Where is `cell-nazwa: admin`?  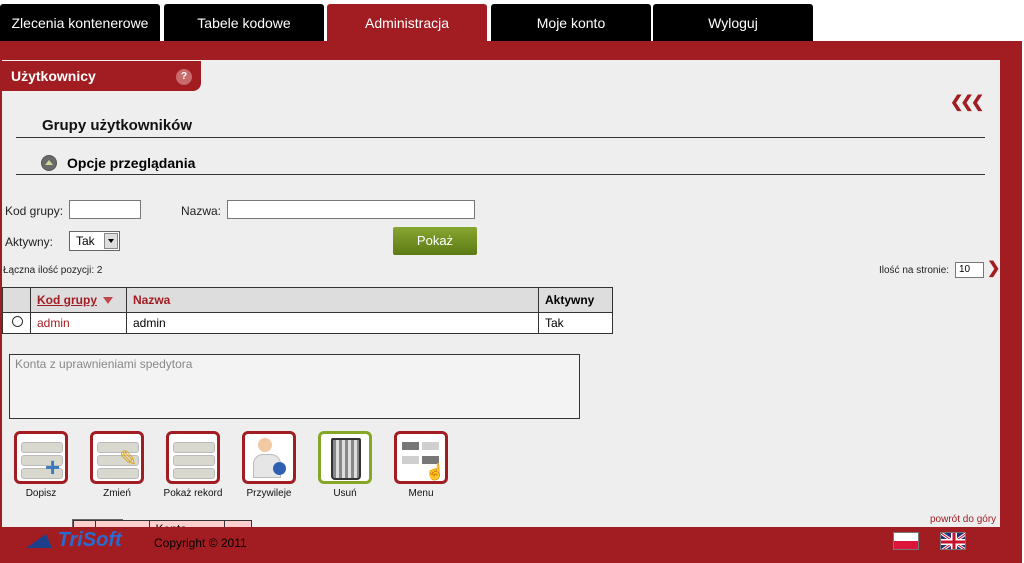 cell-nazwa: admin is located at coordinates (332, 323).